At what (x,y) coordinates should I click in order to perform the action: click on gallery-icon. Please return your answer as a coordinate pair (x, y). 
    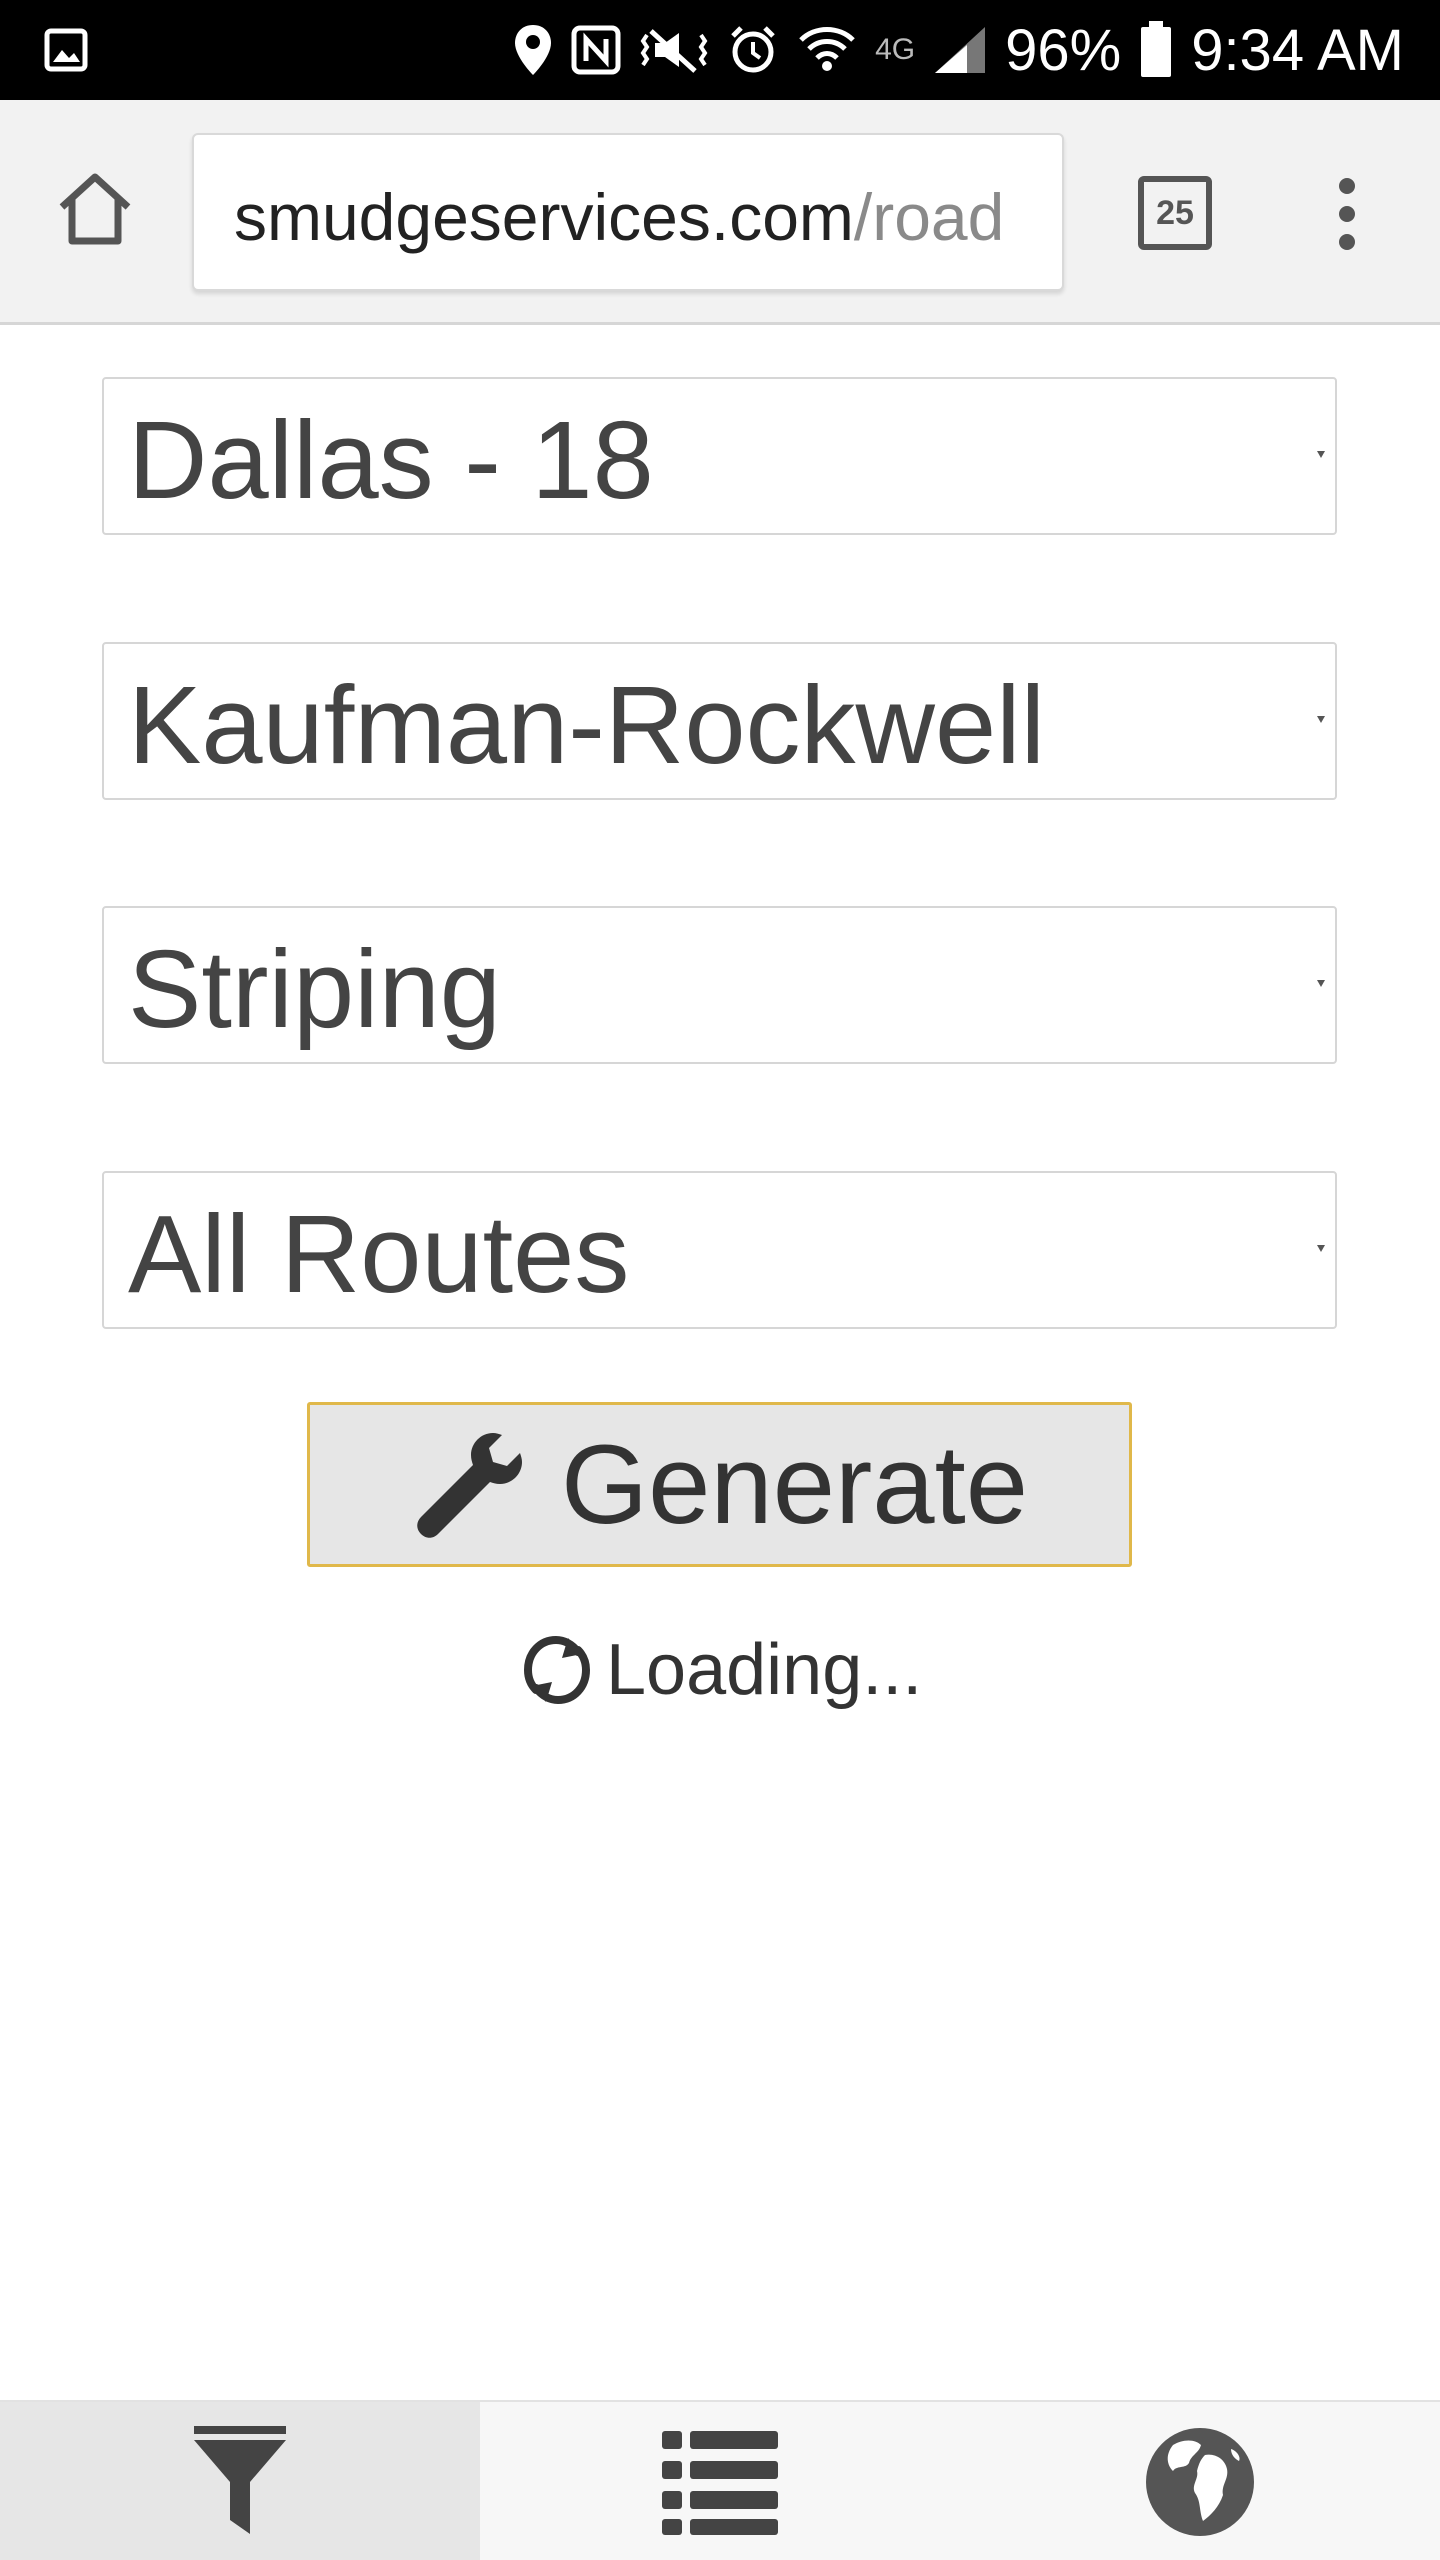
    Looking at the image, I should click on (66, 52).